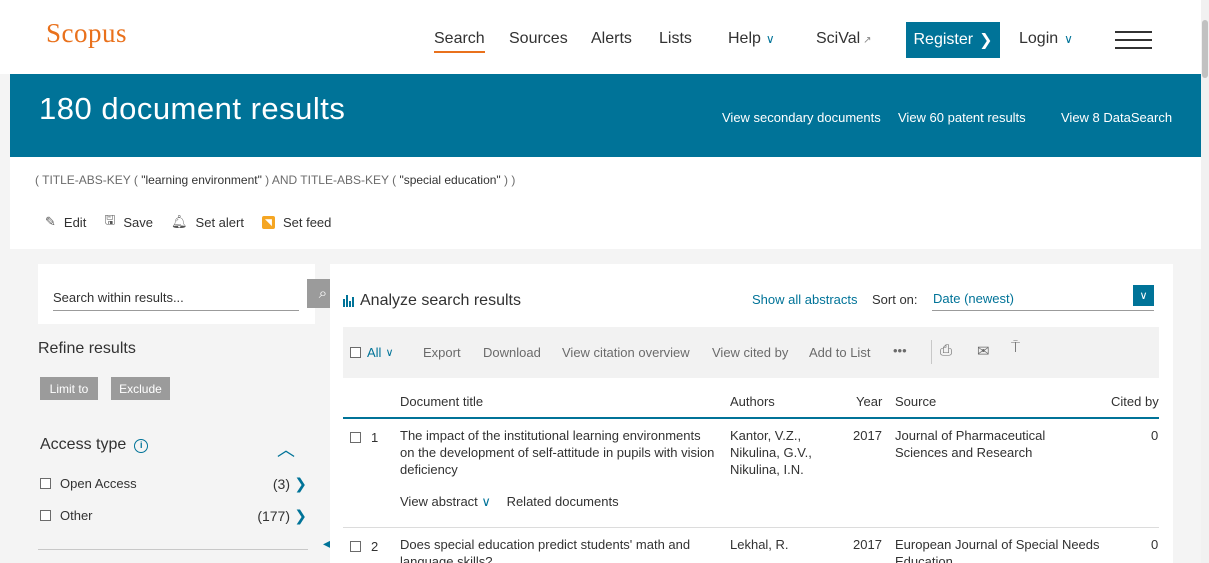  What do you see at coordinates (943, 39) in the screenshot?
I see `register-label: Register` at bounding box center [943, 39].